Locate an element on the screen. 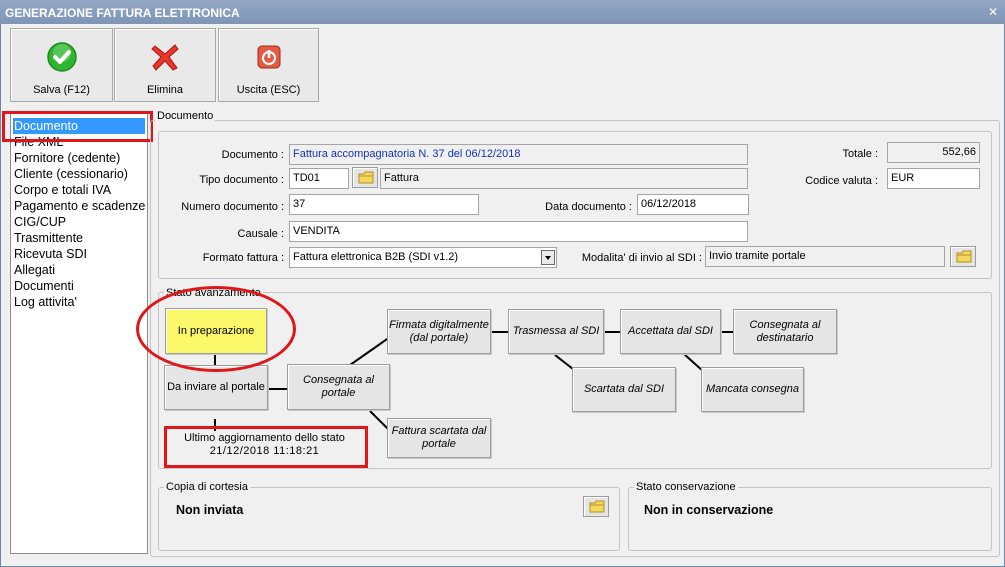 The height and width of the screenshot is (567, 1005). nav-item-allegati: Allegati is located at coordinates (79, 270).